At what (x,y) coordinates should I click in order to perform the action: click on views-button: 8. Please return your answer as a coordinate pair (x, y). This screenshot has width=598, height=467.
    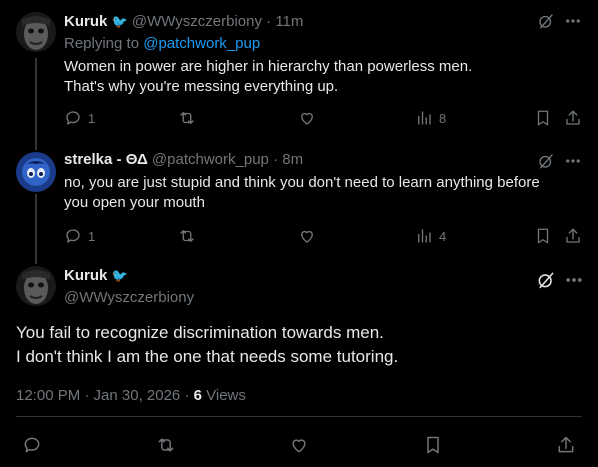
    Looking at the image, I should click on (430, 118).